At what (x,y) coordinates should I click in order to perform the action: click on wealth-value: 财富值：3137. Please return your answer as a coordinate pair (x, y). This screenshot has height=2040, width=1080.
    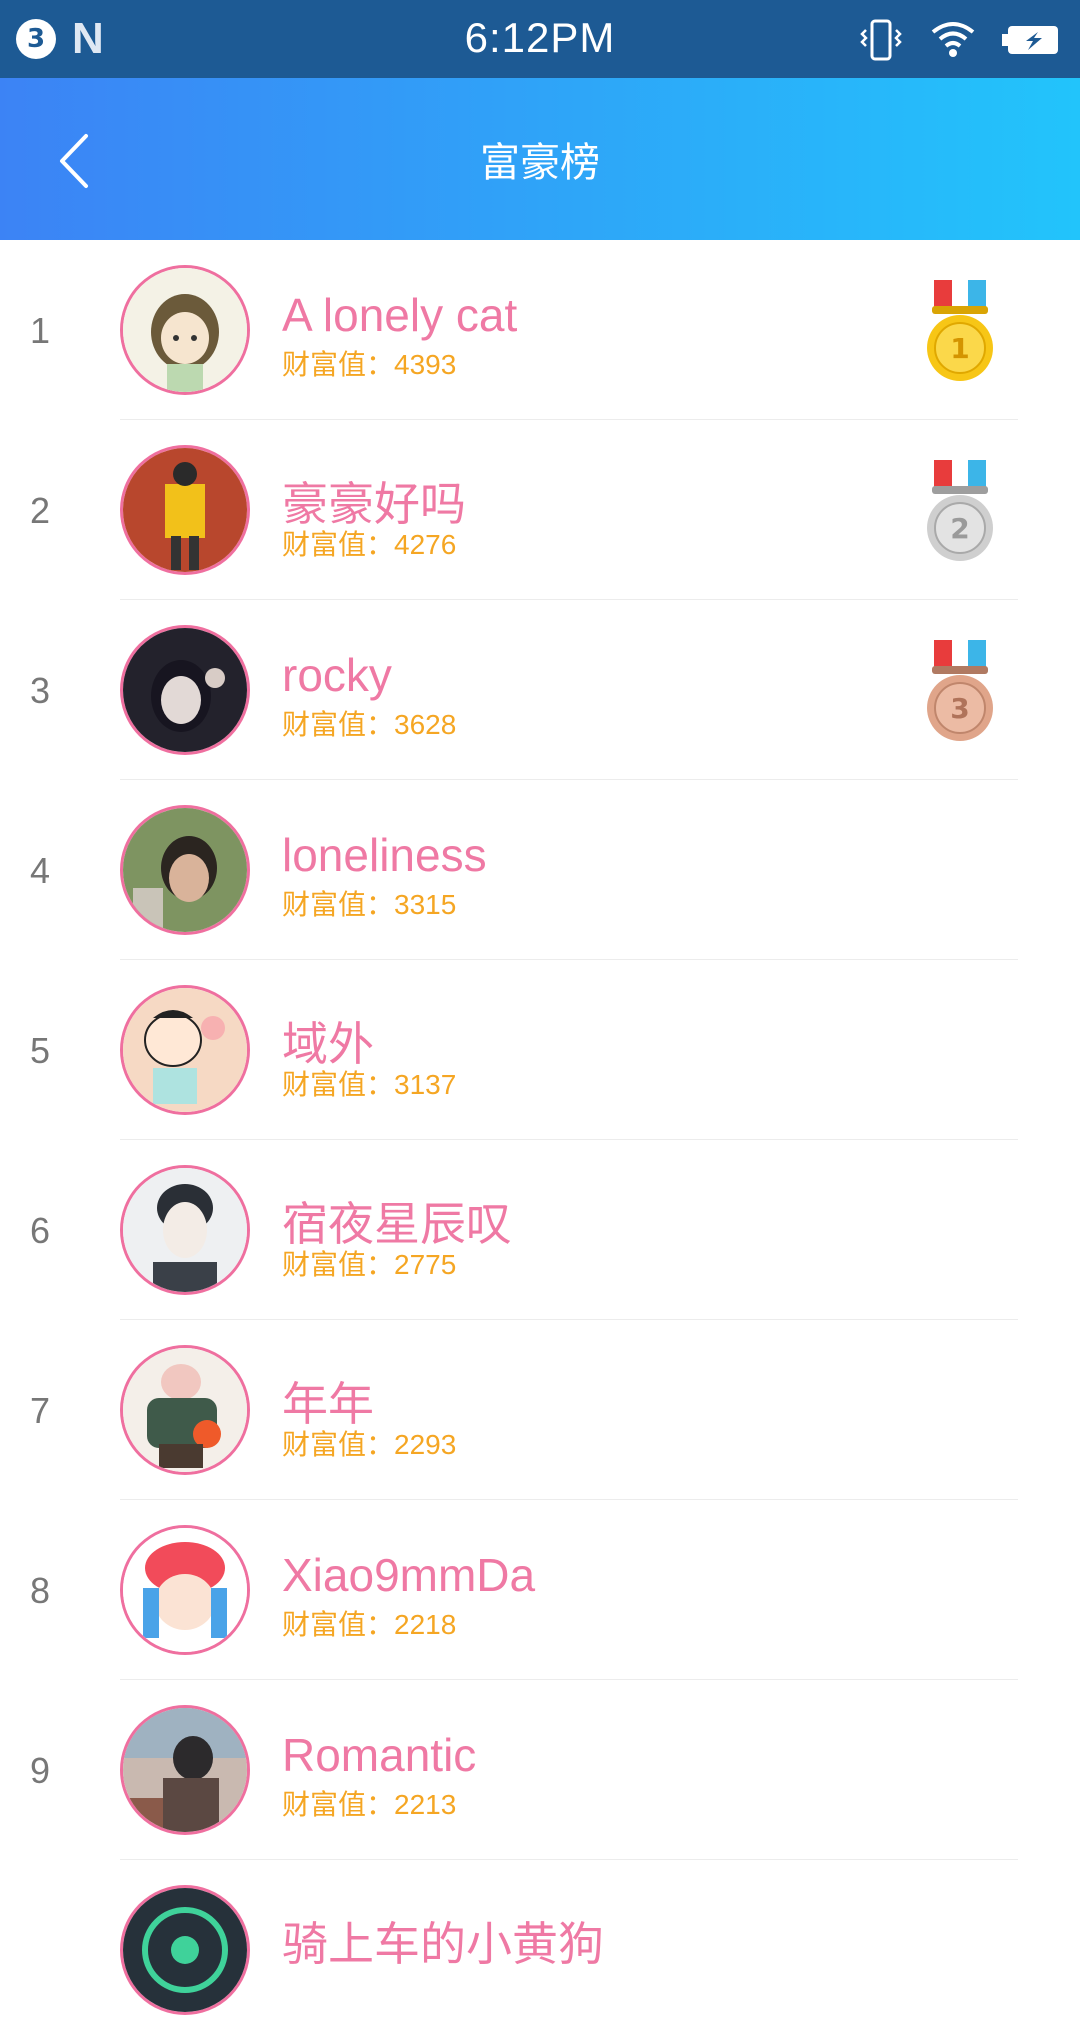
    Looking at the image, I should click on (369, 1084).